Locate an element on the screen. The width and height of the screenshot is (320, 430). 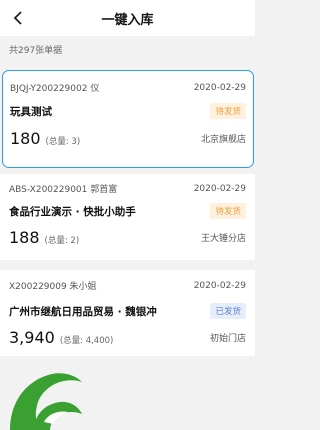
leaf-logo-icon is located at coordinates (46, 401).